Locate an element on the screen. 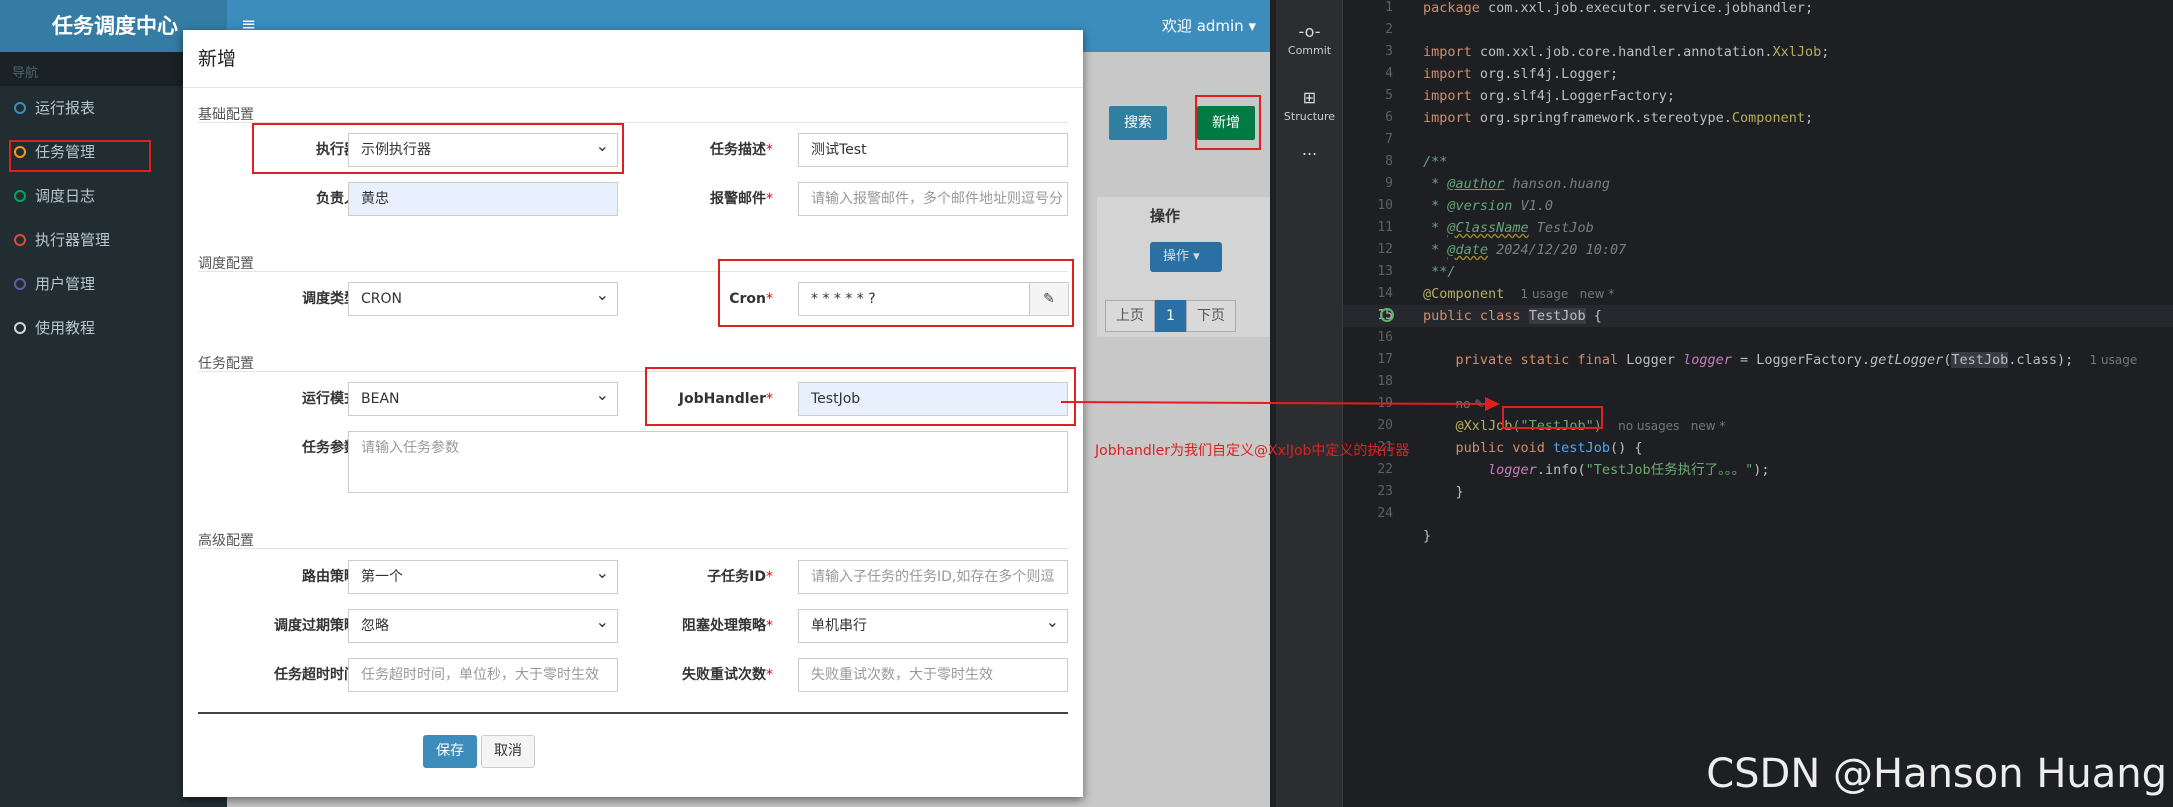 The width and height of the screenshot is (2173, 807). watermark: CSDN @Hanson Huang is located at coordinates (1936, 774).